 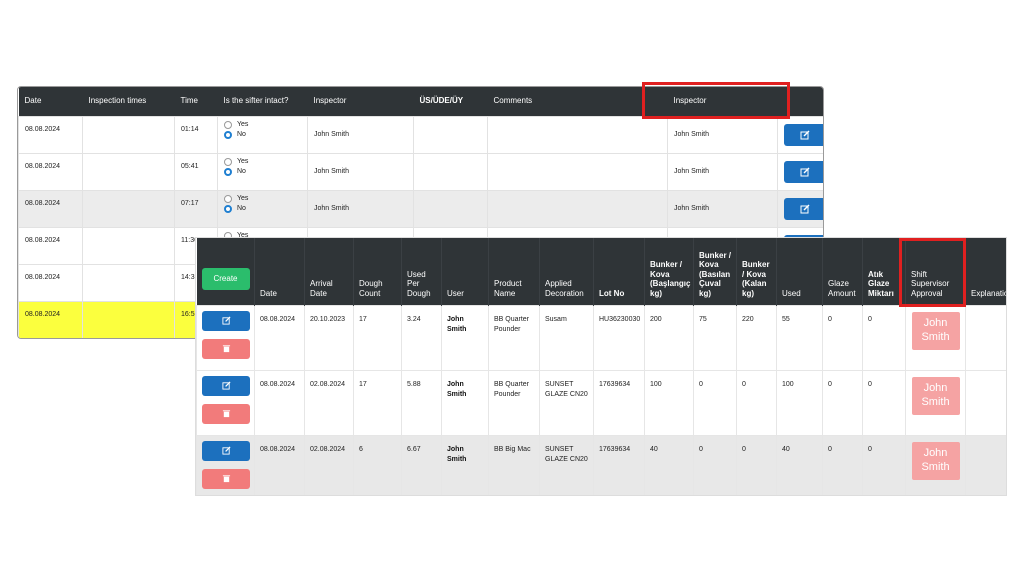 I want to click on cell-used-per-dough: 6.67, so click(x=421, y=464).